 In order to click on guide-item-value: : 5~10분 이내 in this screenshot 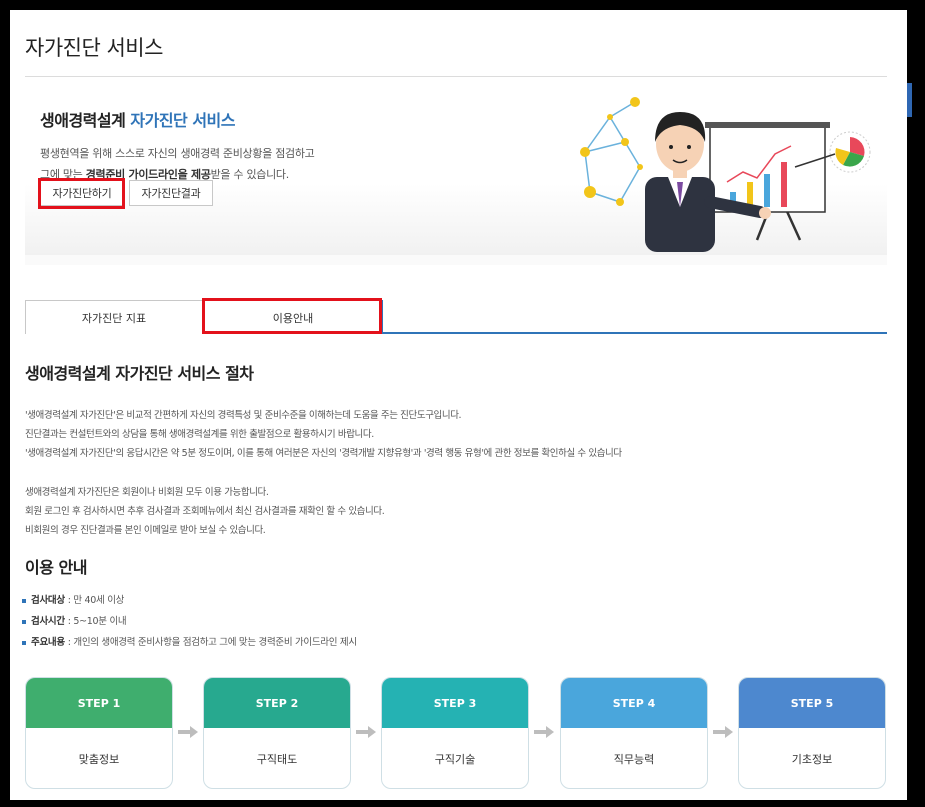, I will do `click(97, 621)`.